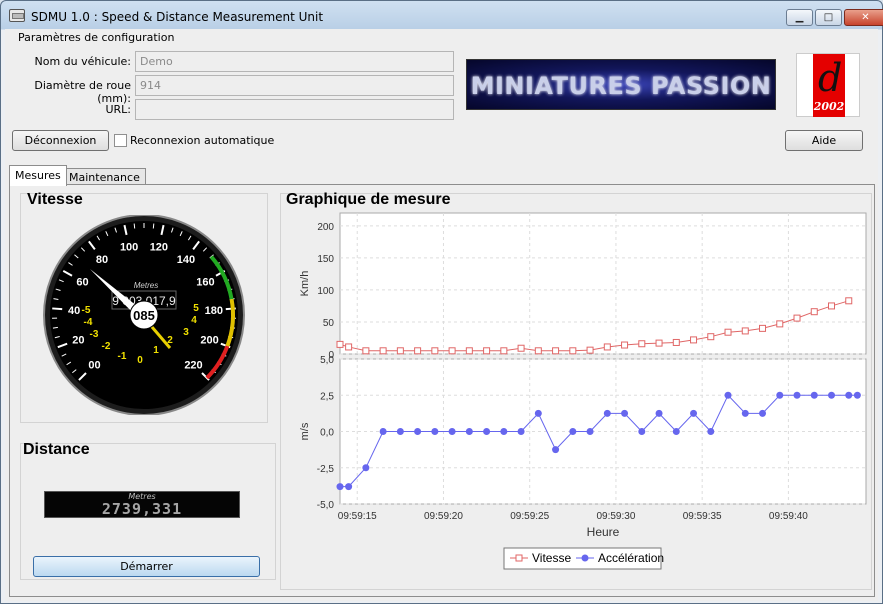 Image resolution: width=883 pixels, height=604 pixels. I want to click on maximize-button: □, so click(828, 17).